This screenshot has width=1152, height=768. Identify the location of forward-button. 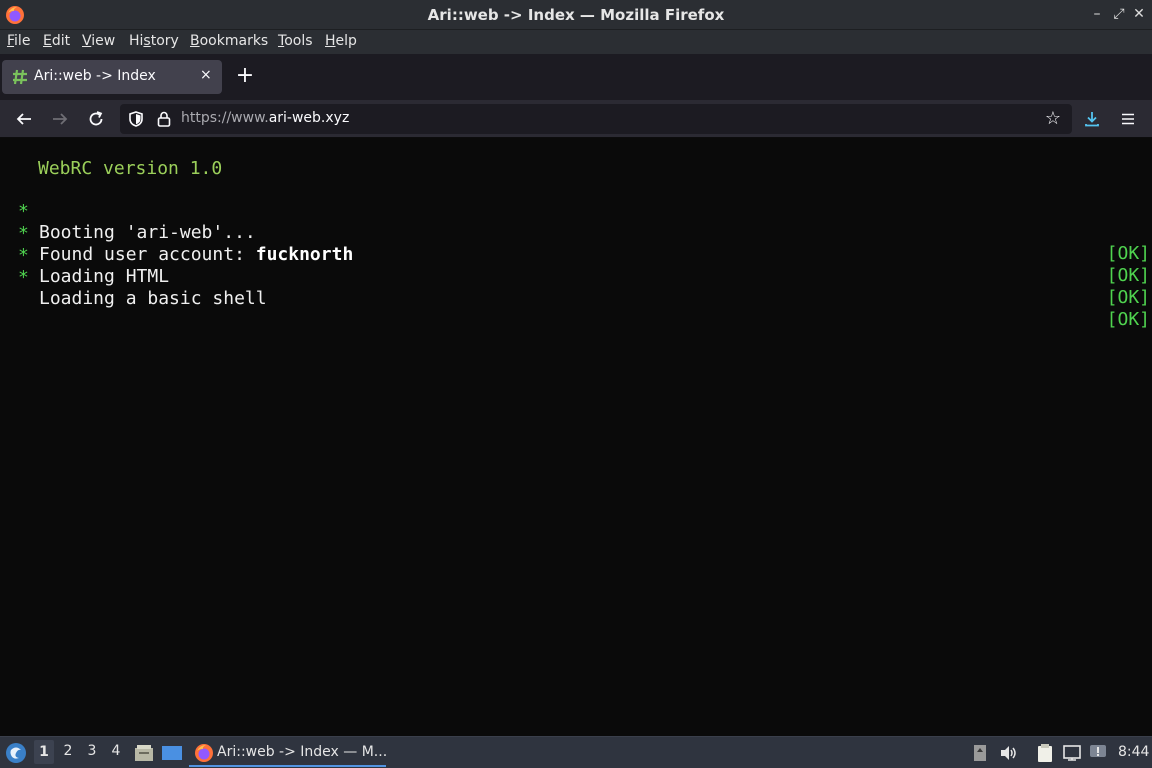
(60, 119).